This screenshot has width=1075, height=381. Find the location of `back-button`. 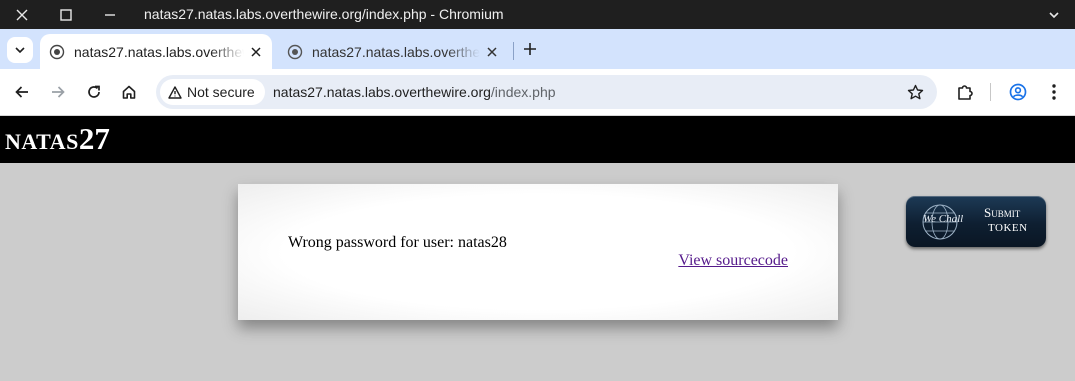

back-button is located at coordinates (22, 92).